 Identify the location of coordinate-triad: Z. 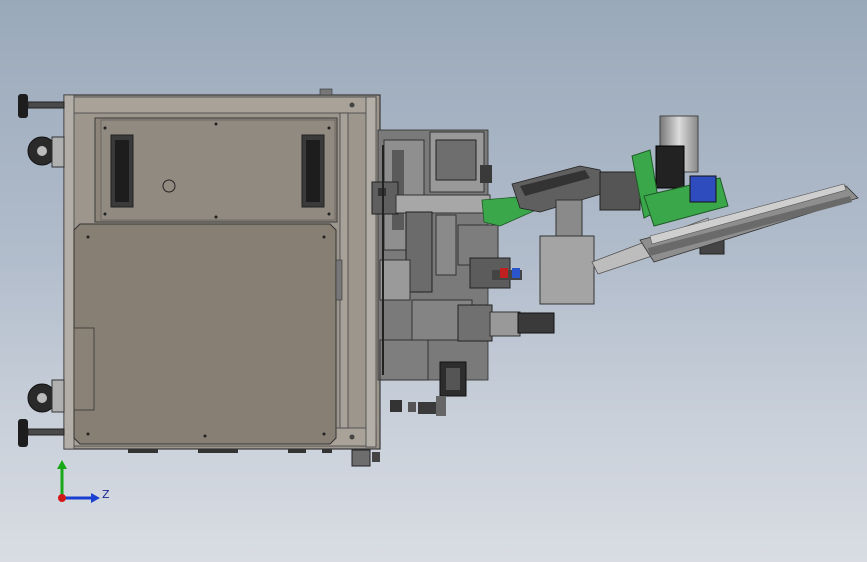
(80, 483).